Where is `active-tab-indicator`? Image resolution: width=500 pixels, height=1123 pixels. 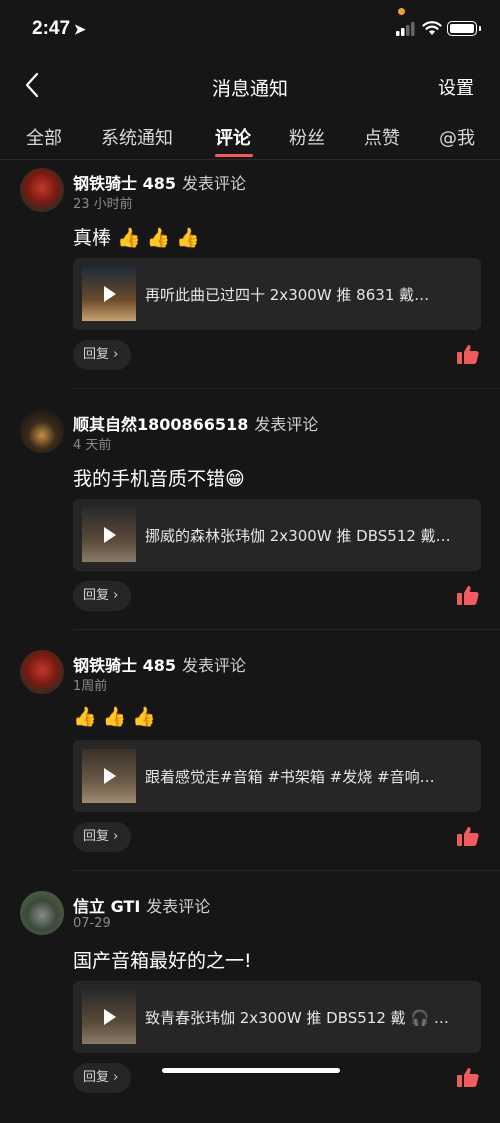
active-tab-indicator is located at coordinates (234, 155).